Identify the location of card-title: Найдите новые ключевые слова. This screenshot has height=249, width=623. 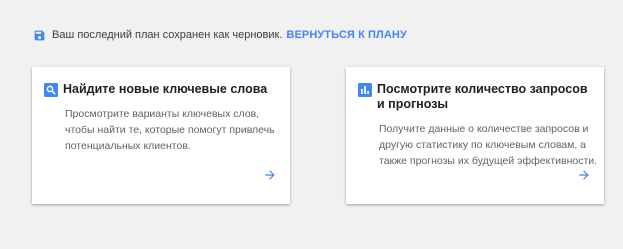
(165, 89).